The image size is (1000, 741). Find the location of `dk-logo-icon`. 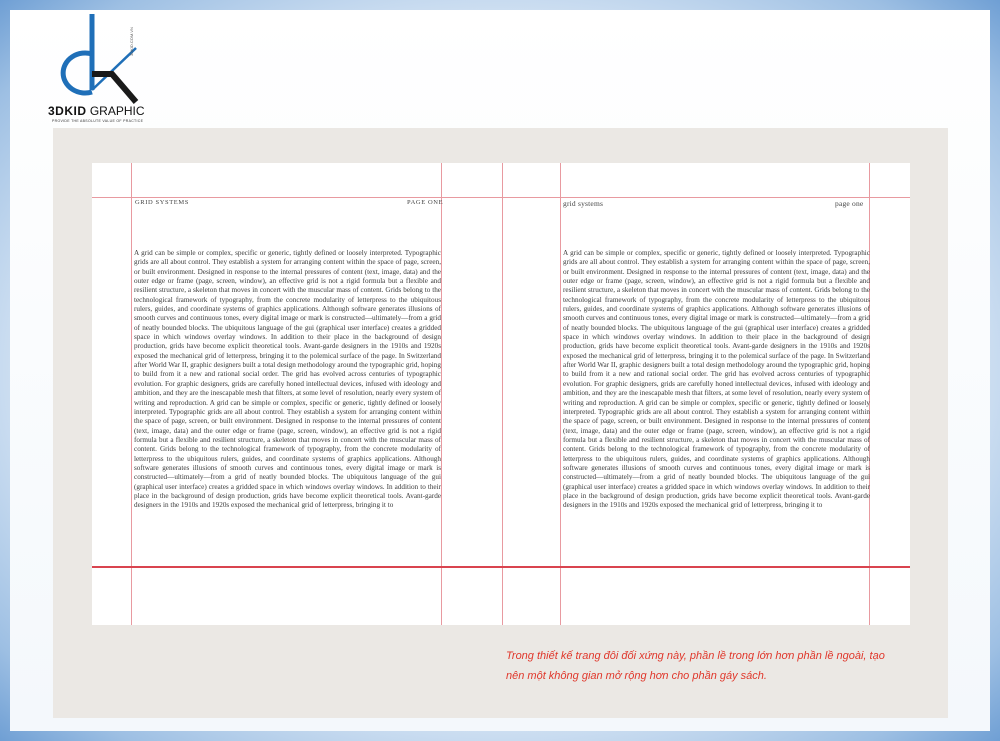

dk-logo-icon is located at coordinates (99, 59).